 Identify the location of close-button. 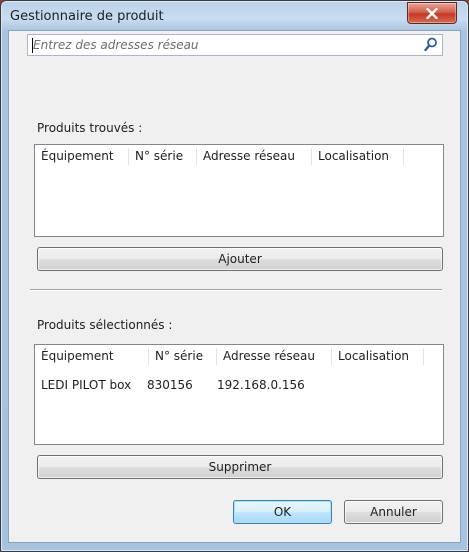
(432, 13).